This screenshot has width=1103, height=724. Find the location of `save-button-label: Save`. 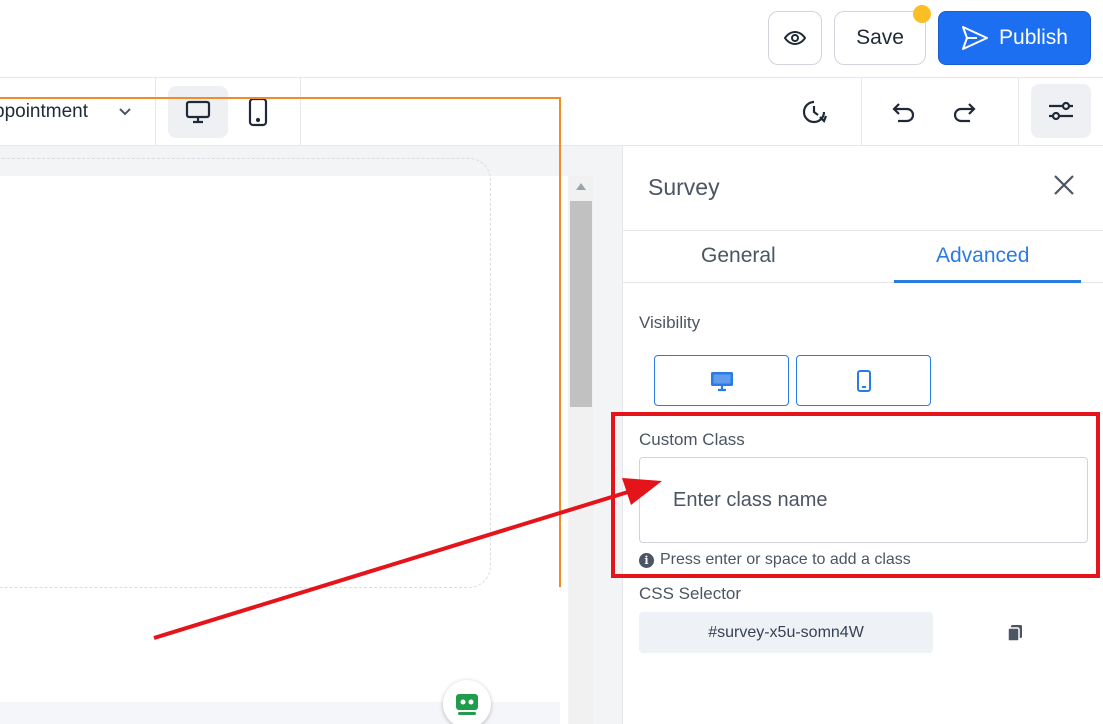

save-button-label: Save is located at coordinates (880, 37).